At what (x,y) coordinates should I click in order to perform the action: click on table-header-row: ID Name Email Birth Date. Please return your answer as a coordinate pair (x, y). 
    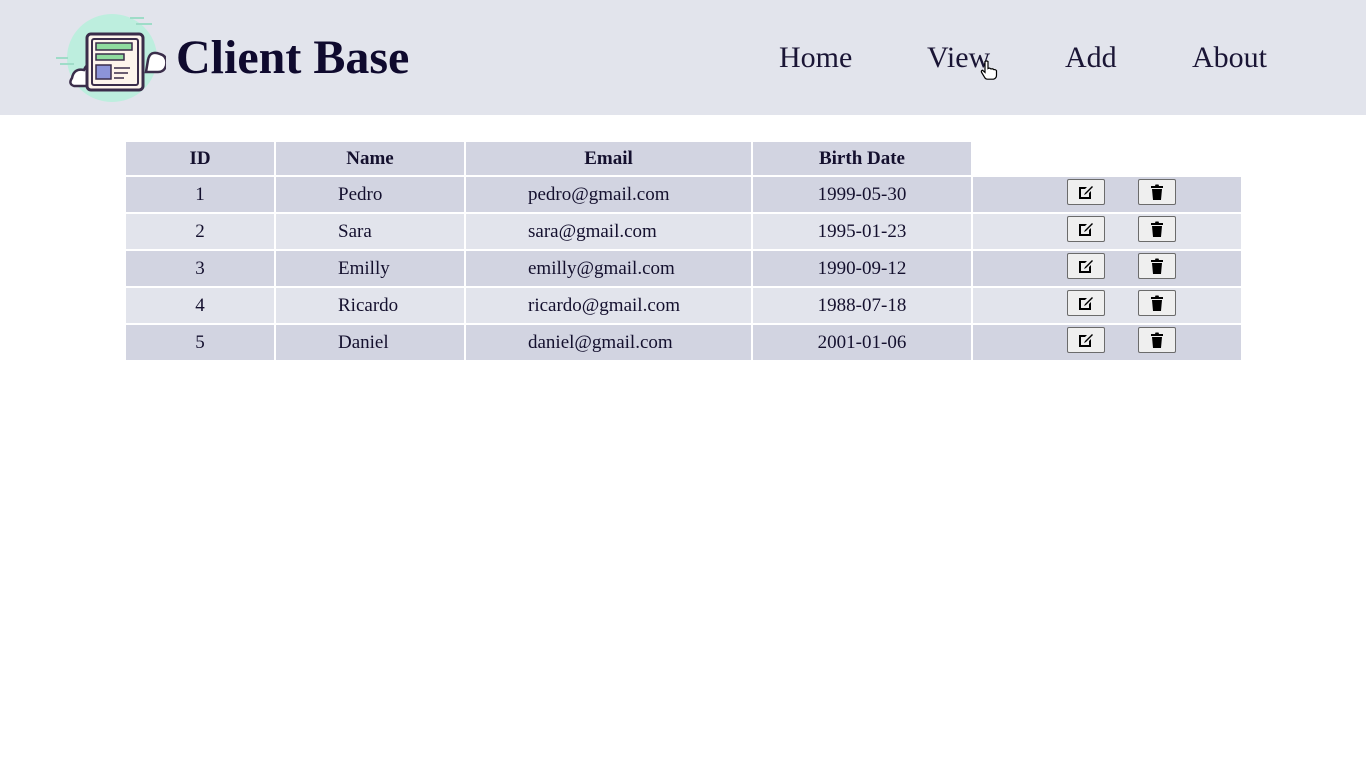
    Looking at the image, I should click on (683, 158).